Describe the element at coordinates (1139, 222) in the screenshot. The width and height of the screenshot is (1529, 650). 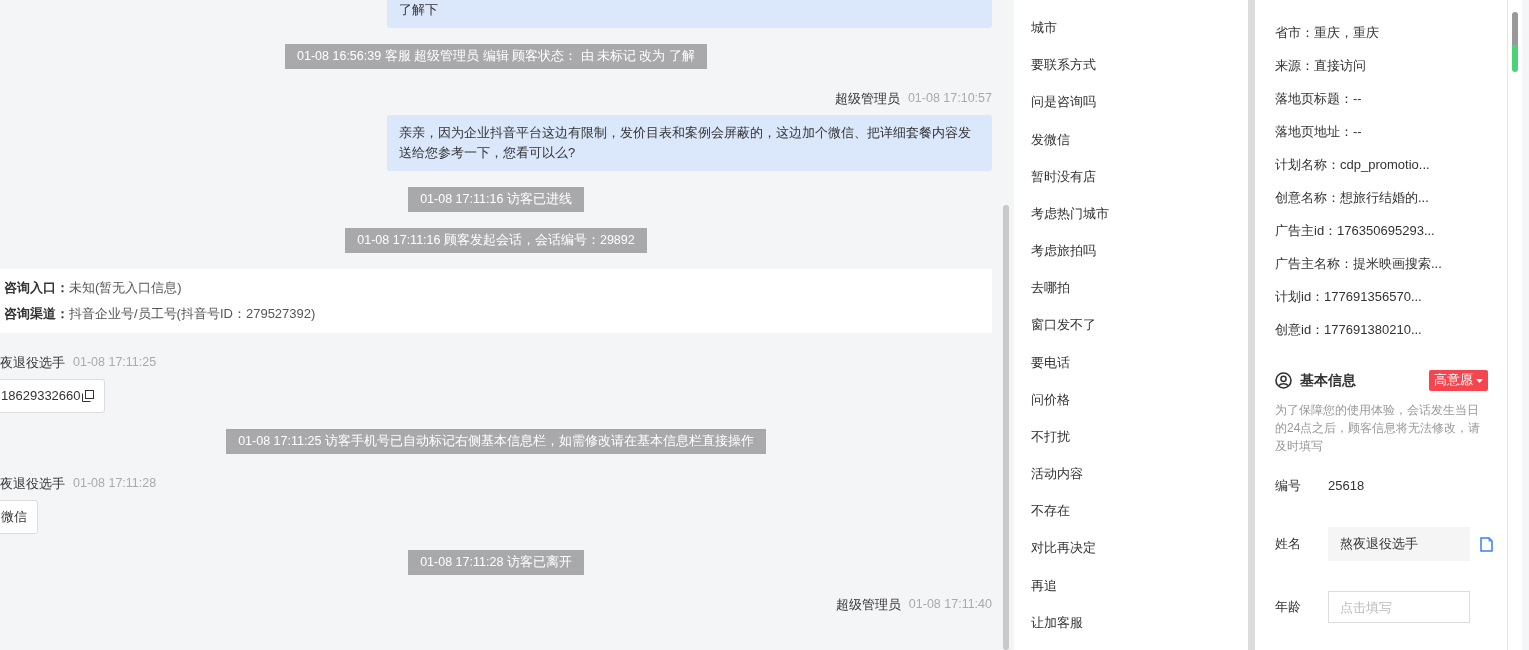
I see `quick-reply-item: 考虑热门城市` at that location.